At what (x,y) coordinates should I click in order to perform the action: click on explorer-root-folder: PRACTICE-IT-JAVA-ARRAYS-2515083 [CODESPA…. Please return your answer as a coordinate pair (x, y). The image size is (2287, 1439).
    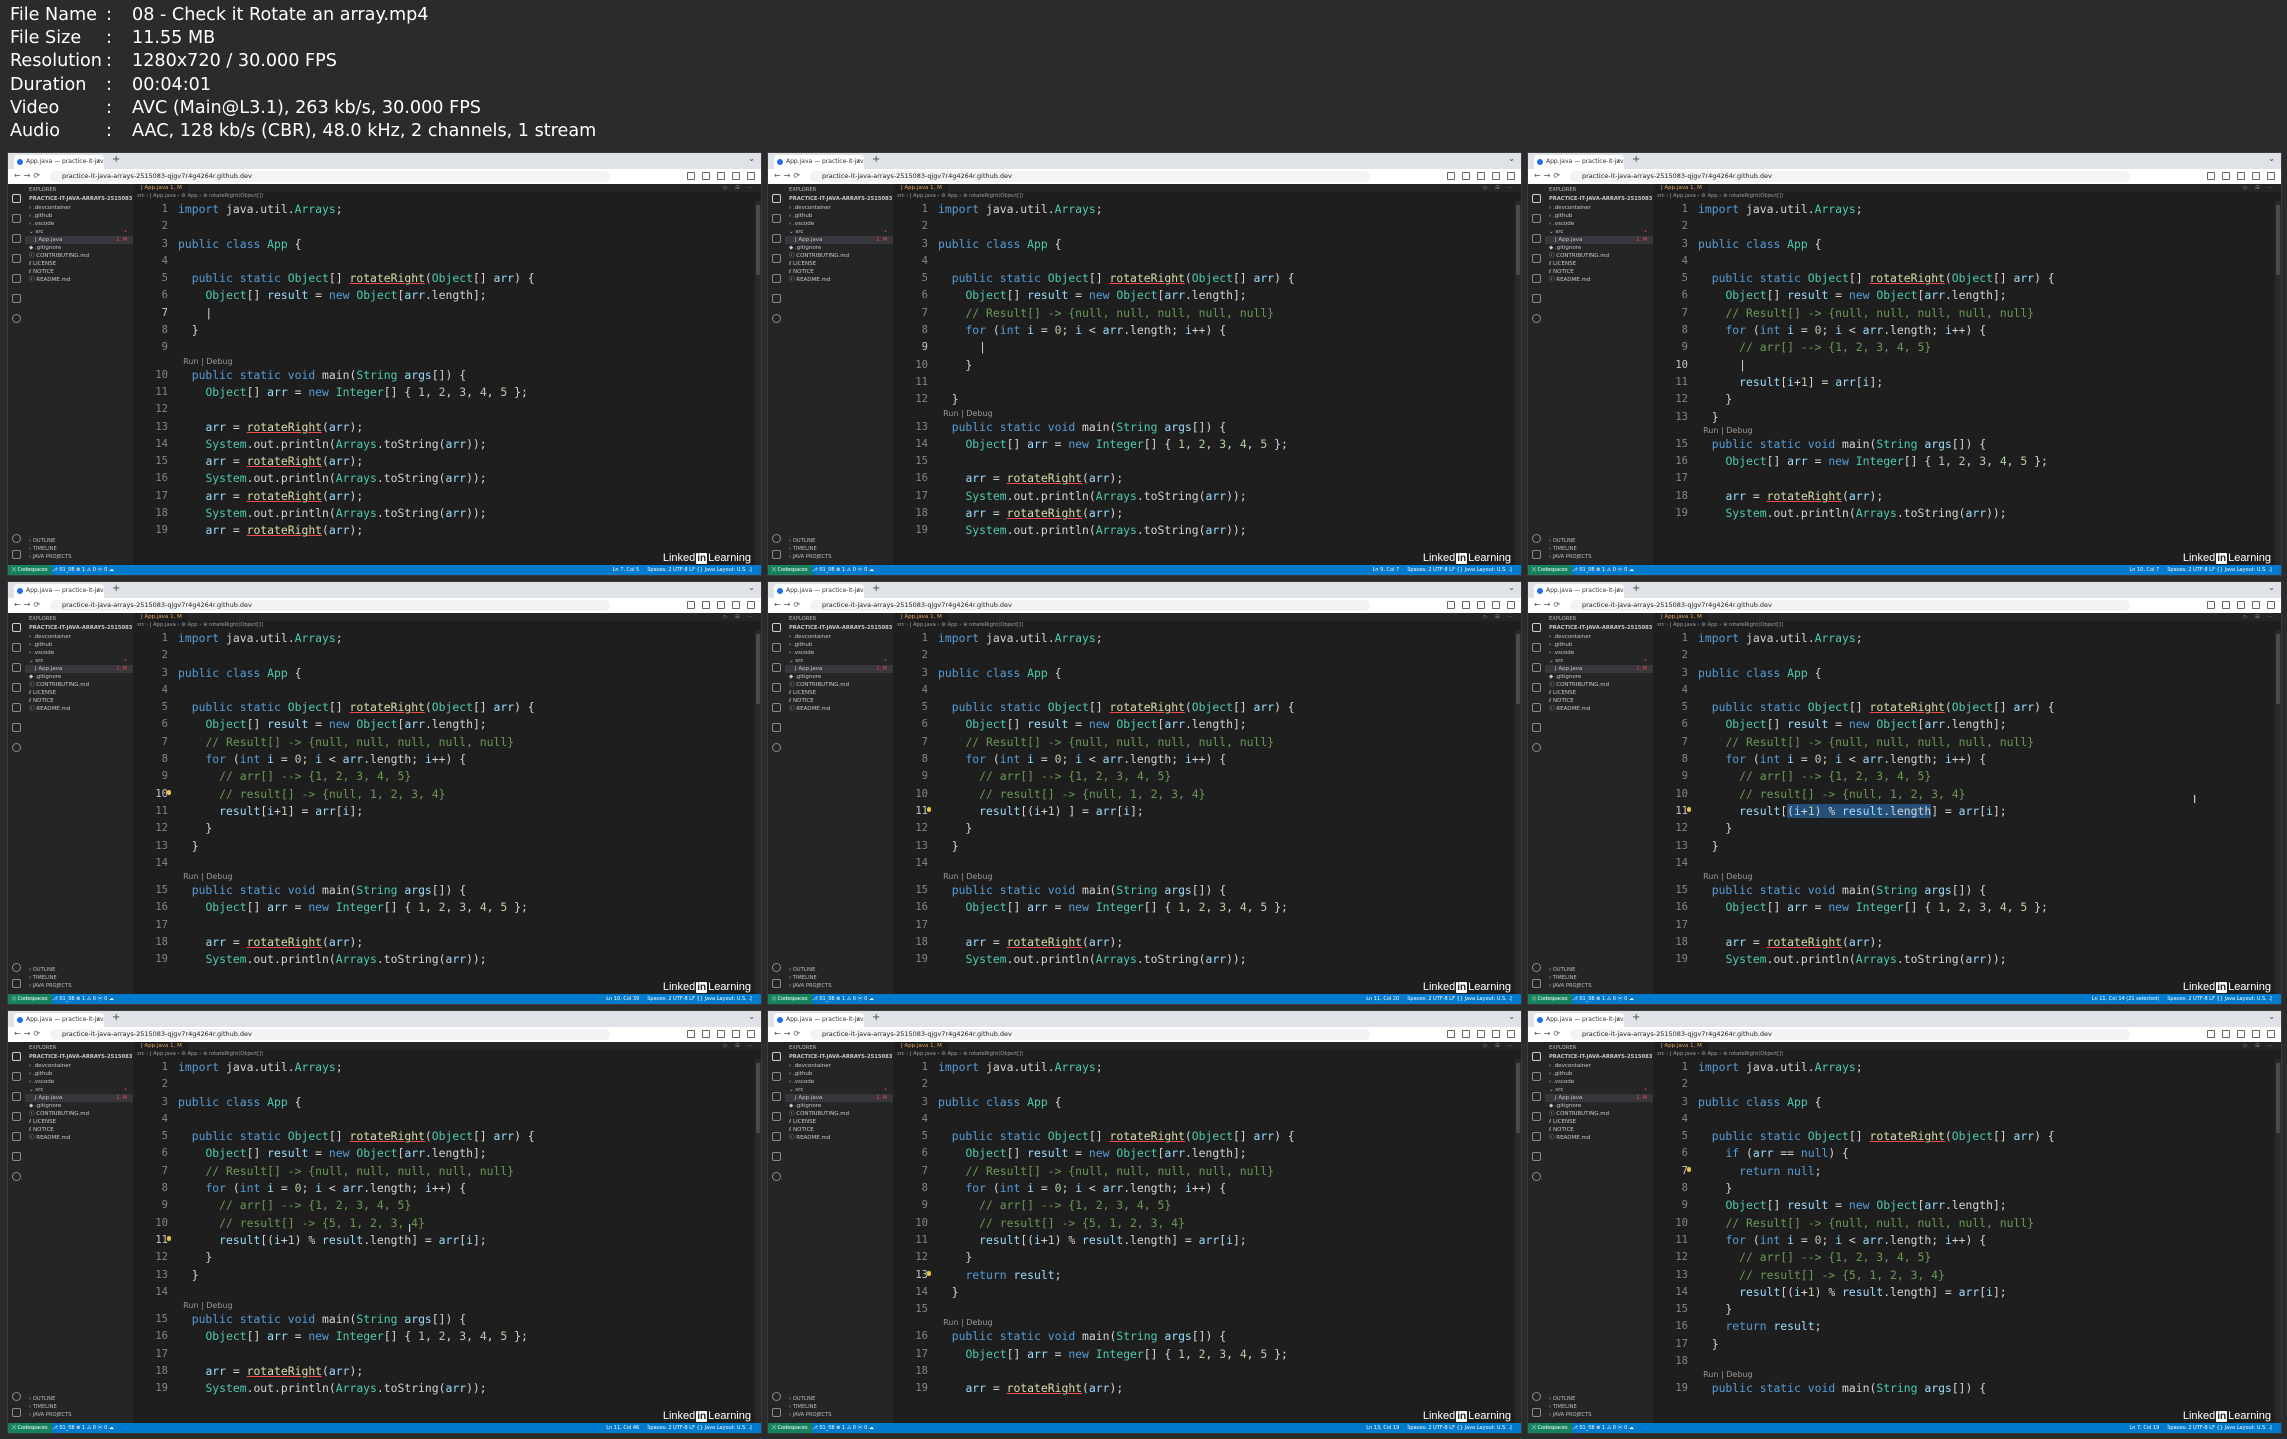
    Looking at the image, I should click on (1601, 199).